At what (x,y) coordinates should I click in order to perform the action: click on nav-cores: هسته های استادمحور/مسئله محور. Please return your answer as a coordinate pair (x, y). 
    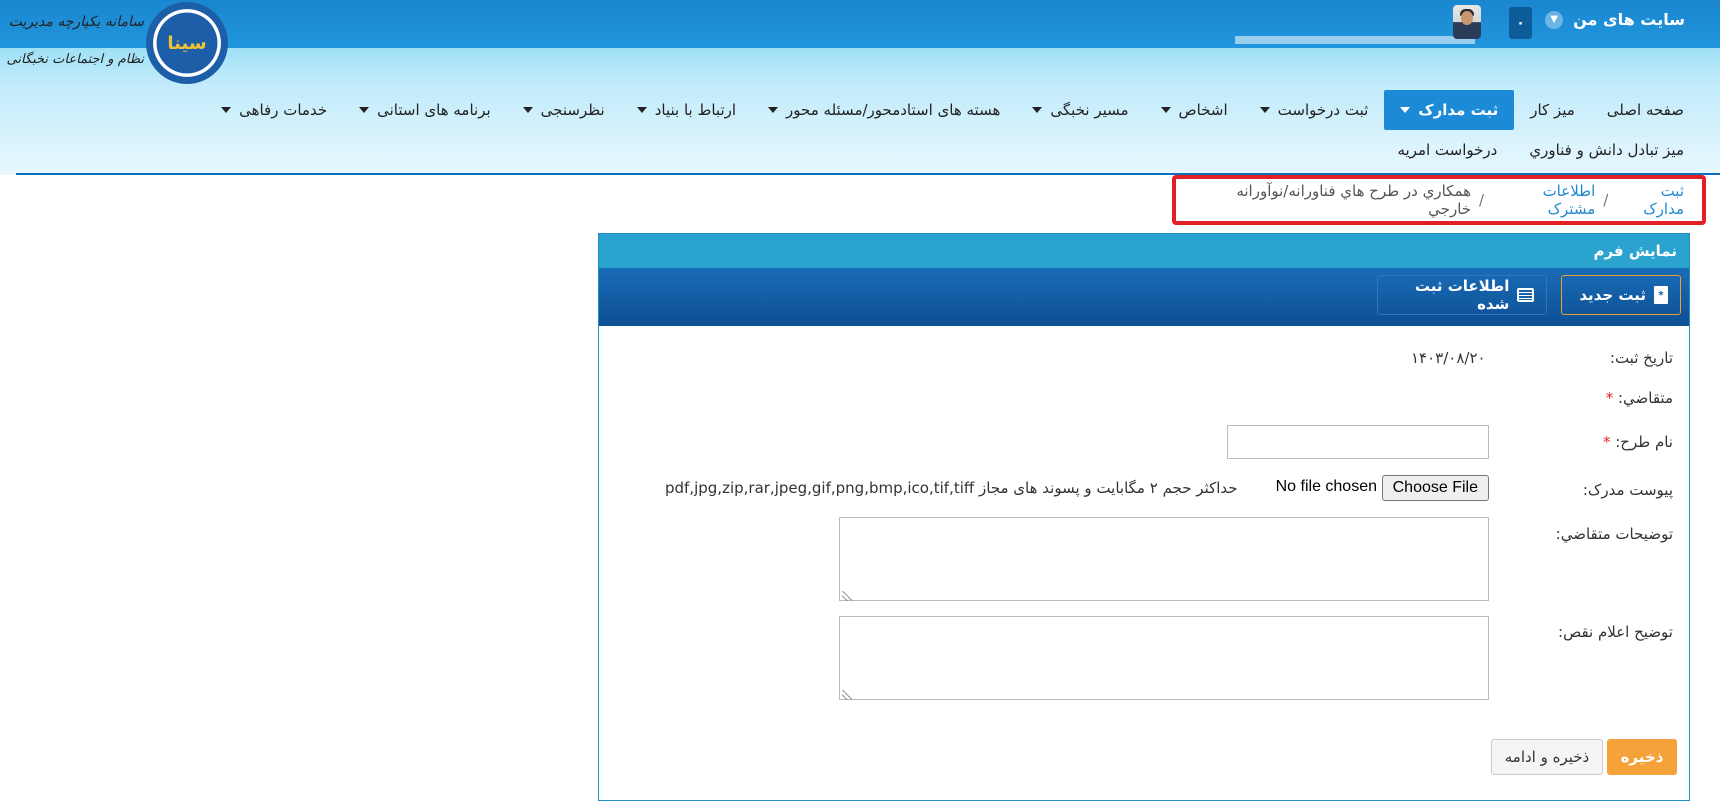
    Looking at the image, I should click on (884, 110).